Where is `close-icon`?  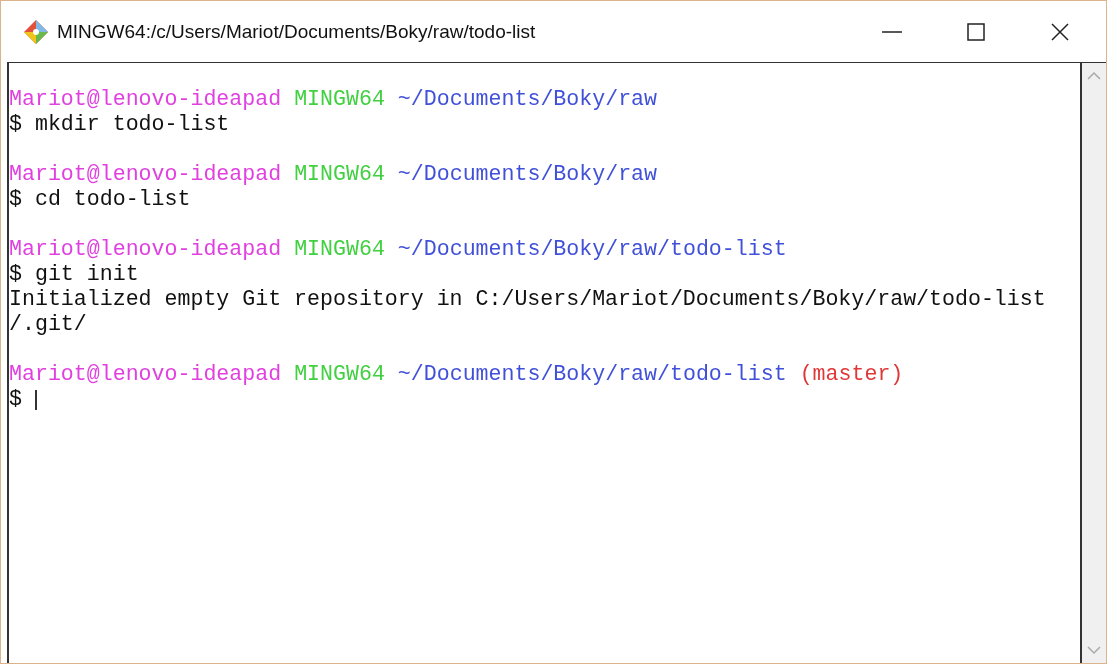 close-icon is located at coordinates (1060, 31).